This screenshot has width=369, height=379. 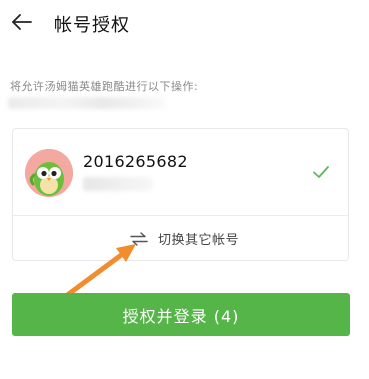 I want to click on permission-description: 将允许汤姆猫英雄跑酷进行以下操作:, so click(x=104, y=86).